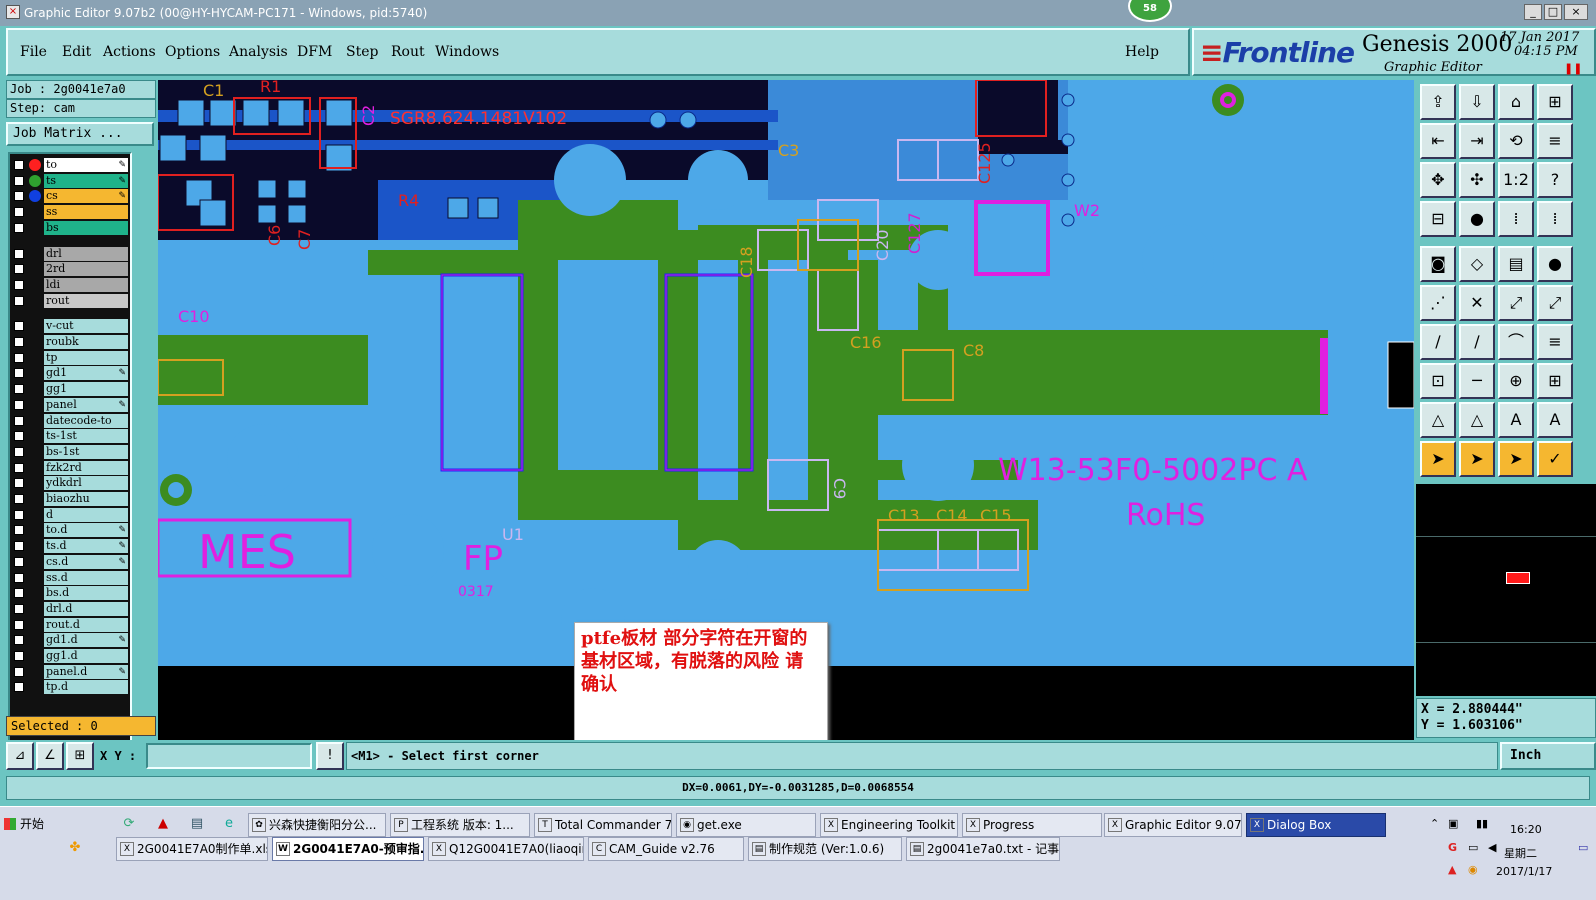  I want to click on layer-row: ss, so click(71, 212).